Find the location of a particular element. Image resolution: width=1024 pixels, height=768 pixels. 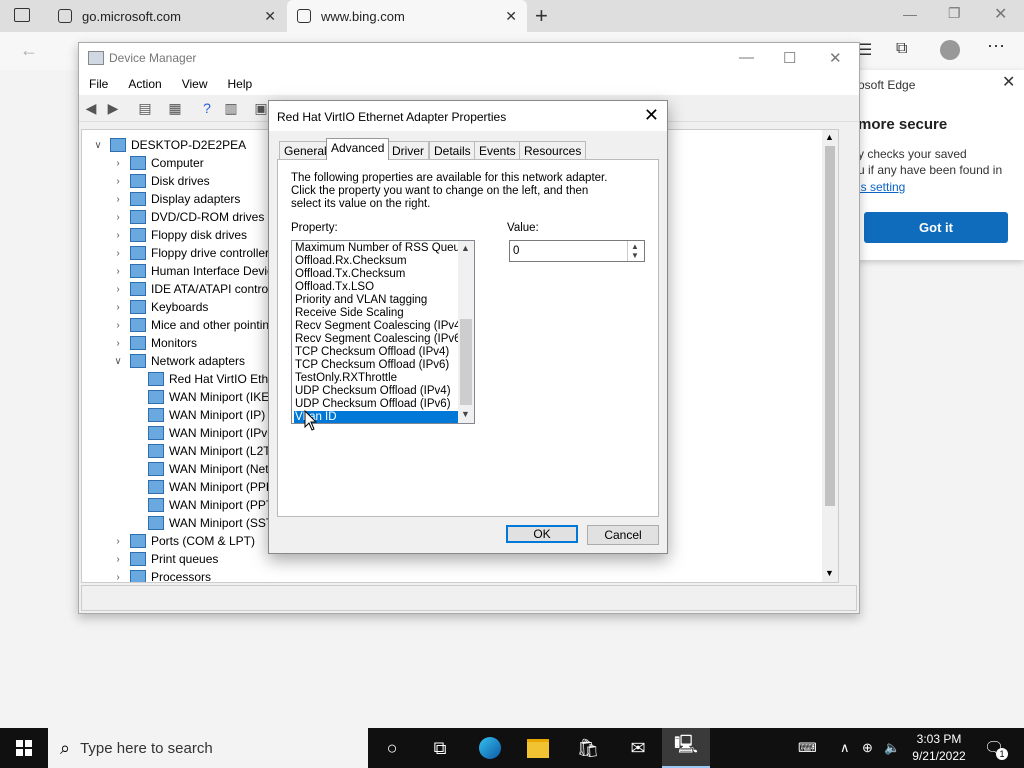

tree-category: › Floppy drive controllers is located at coordinates (193, 253).